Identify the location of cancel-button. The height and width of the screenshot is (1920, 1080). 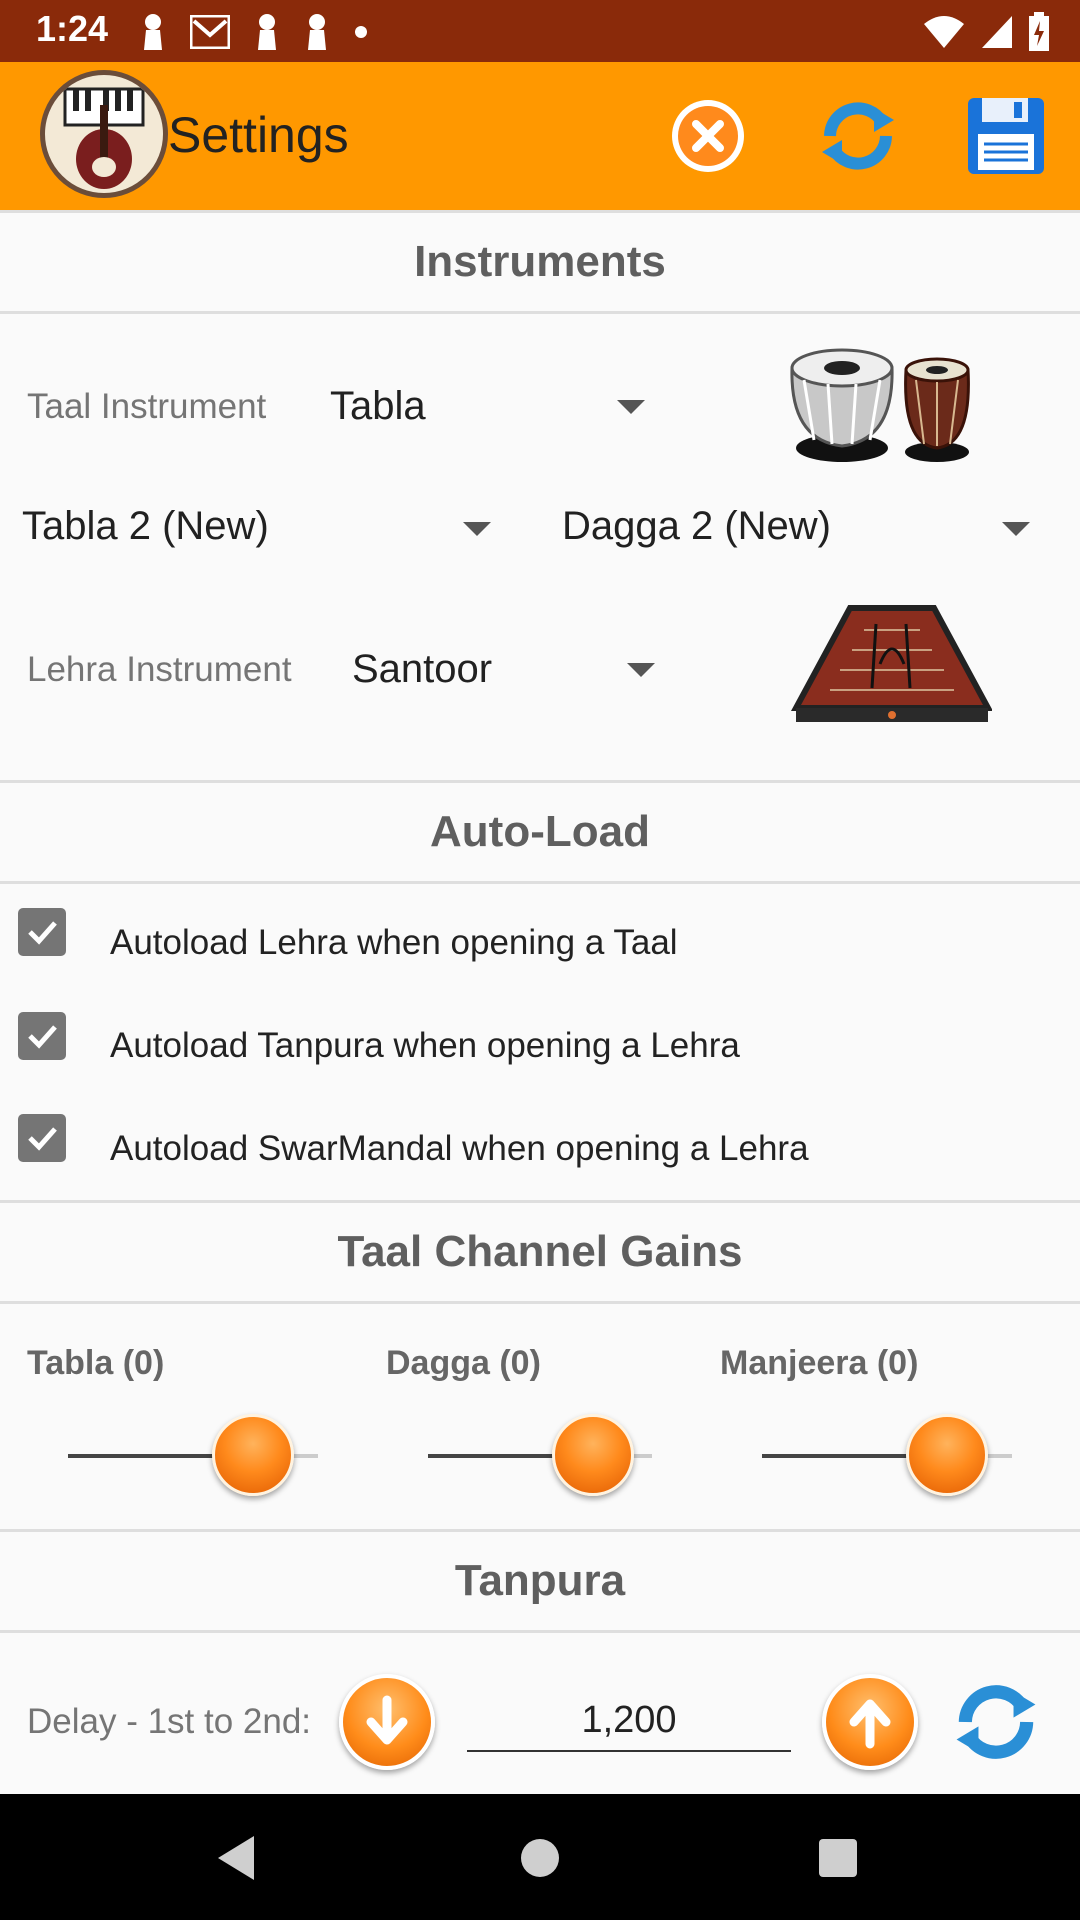
(708, 136).